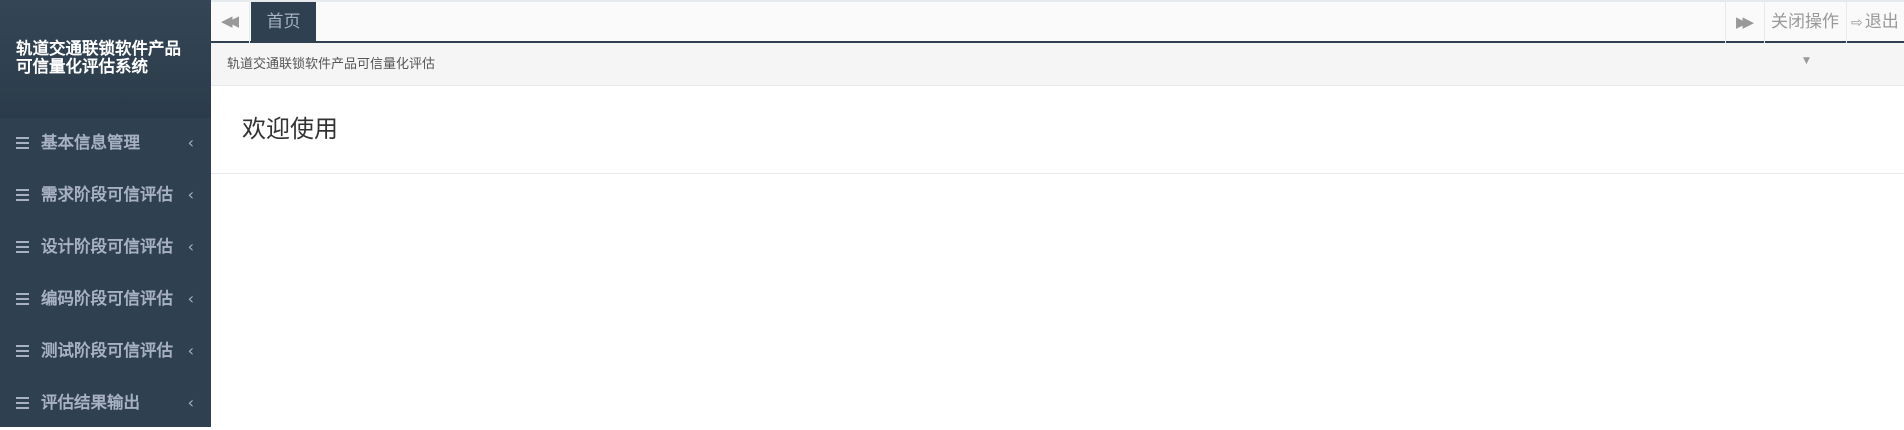 Image resolution: width=1904 pixels, height=430 pixels. What do you see at coordinates (283, 22) in the screenshot?
I see `tab-home: 首页` at bounding box center [283, 22].